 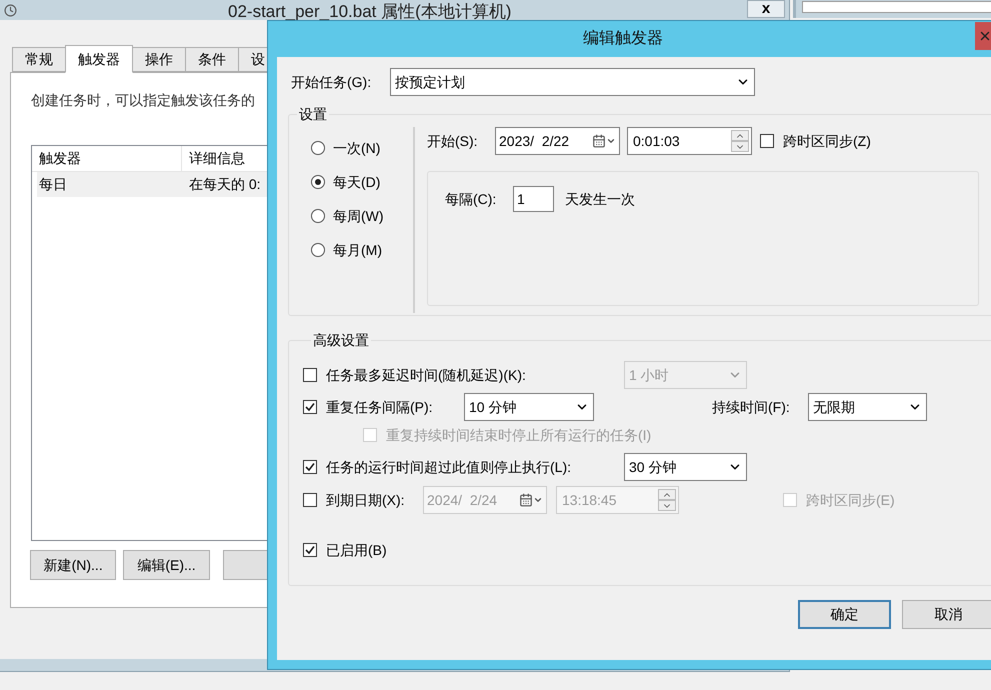 What do you see at coordinates (557, 141) in the screenshot?
I see `date-field: 2023/ 2/22` at bounding box center [557, 141].